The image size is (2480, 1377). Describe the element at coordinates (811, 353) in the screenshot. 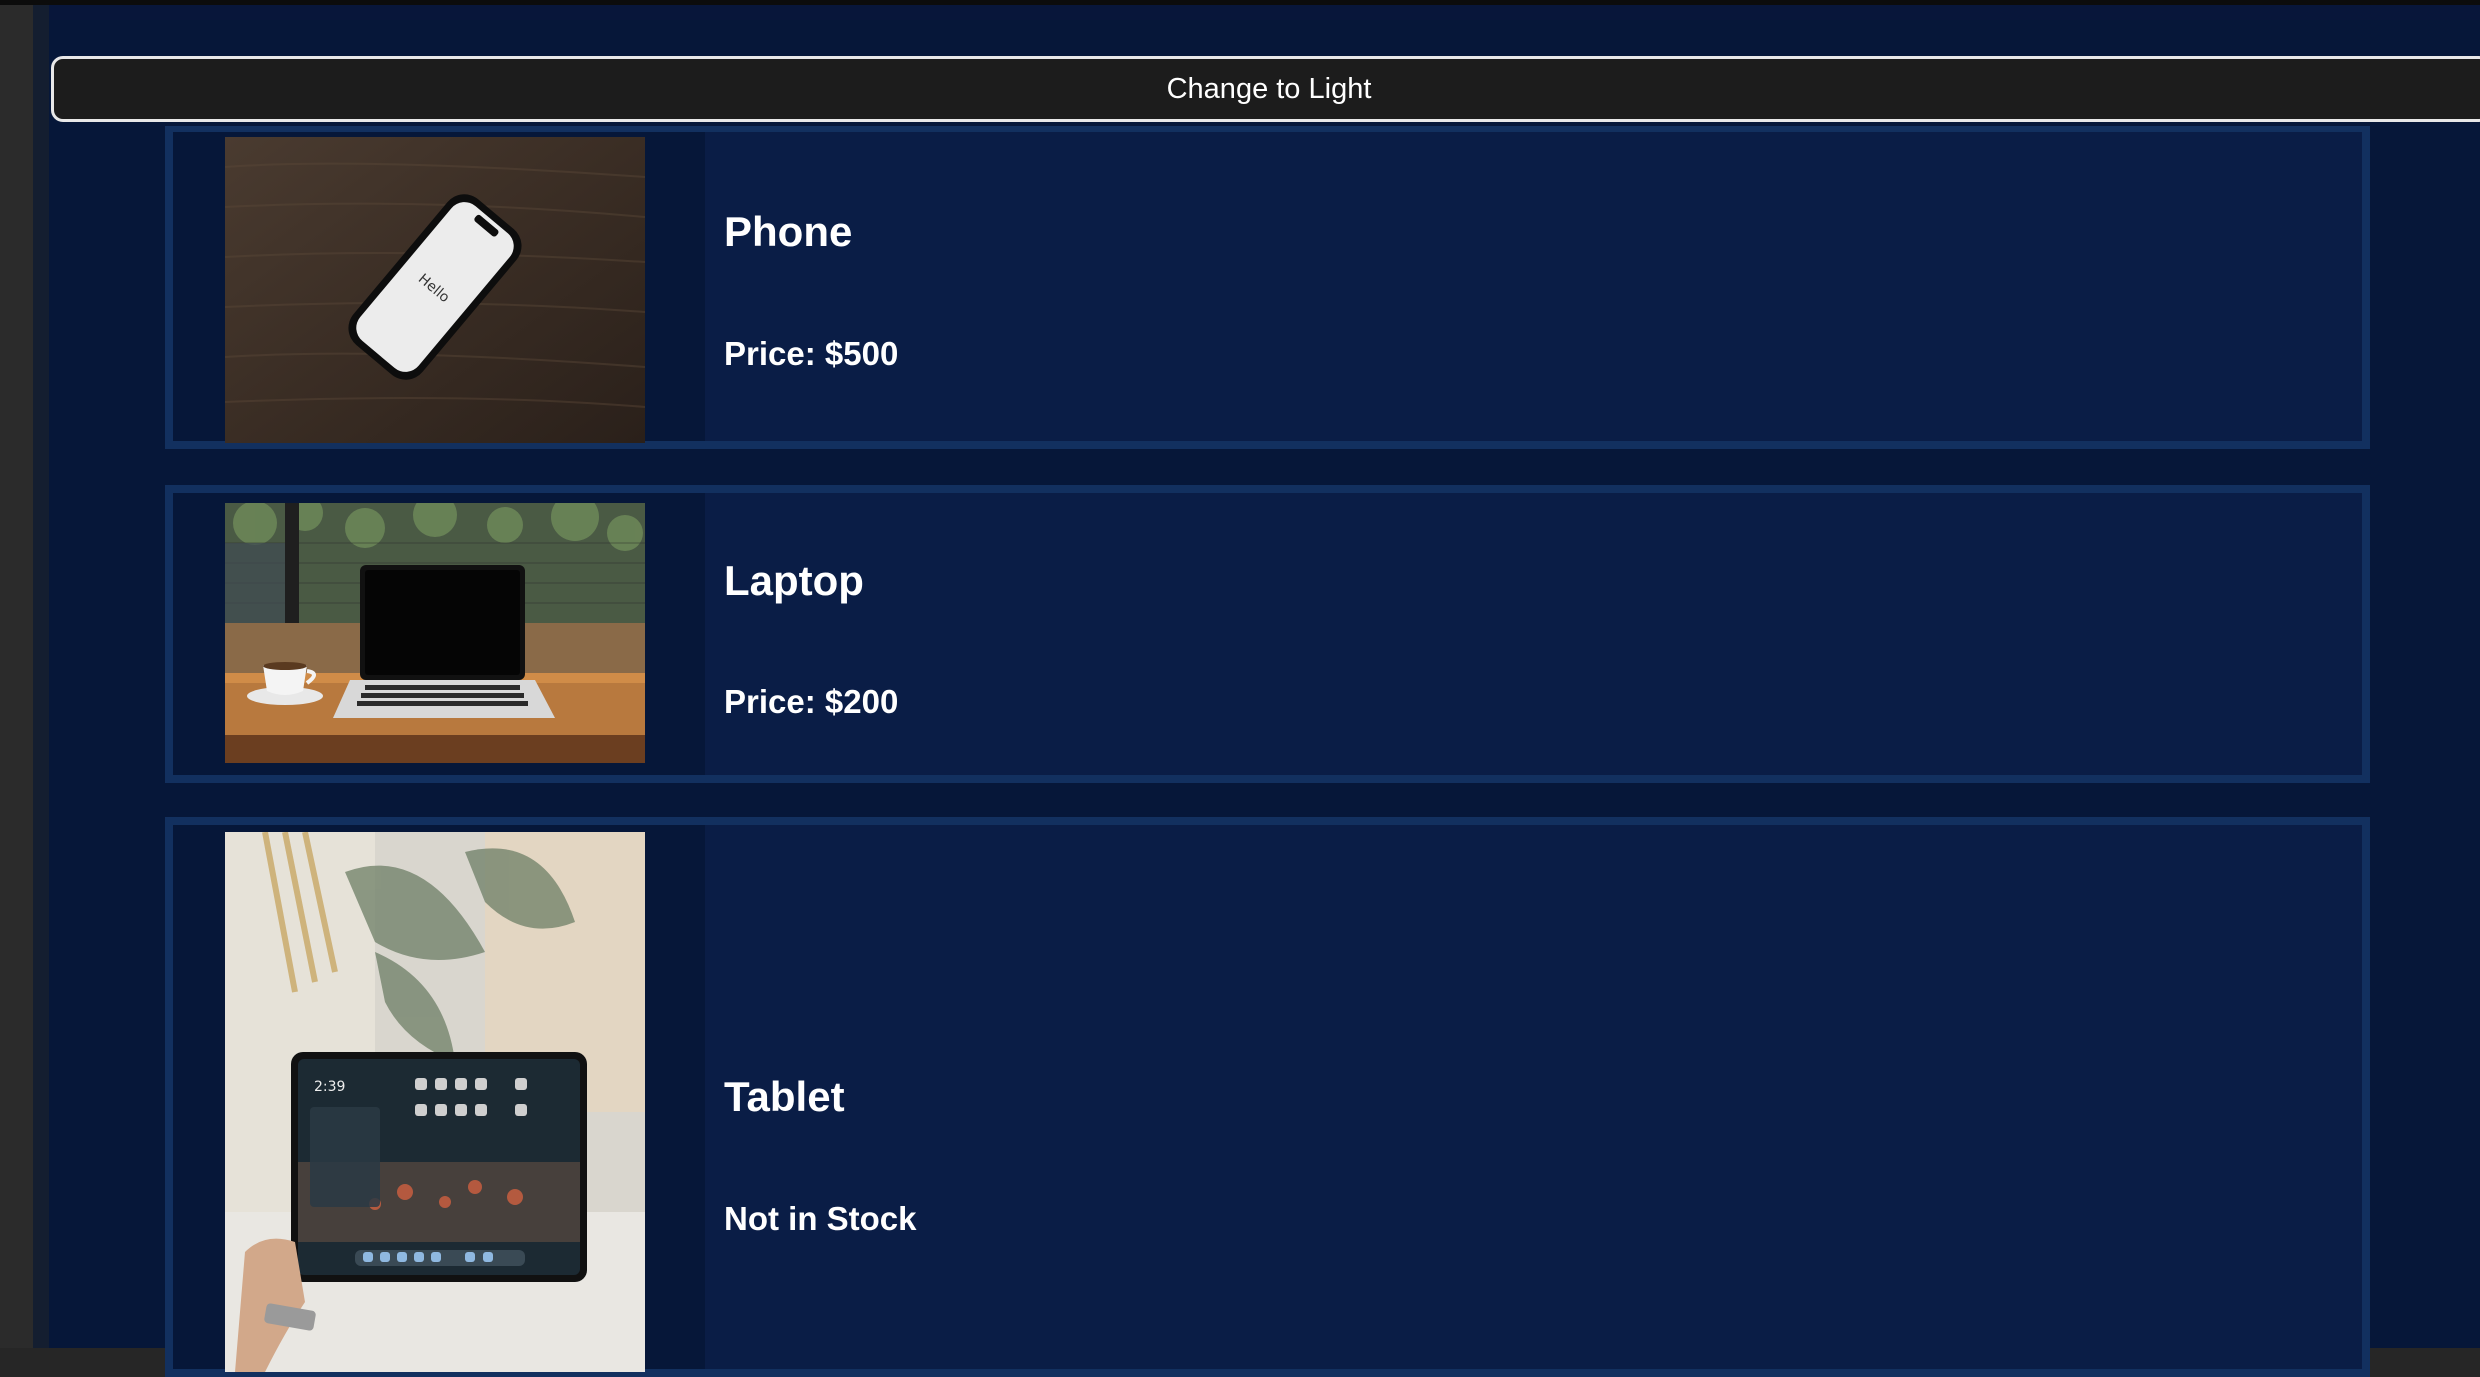

I see `product-price: Price: $500` at that location.